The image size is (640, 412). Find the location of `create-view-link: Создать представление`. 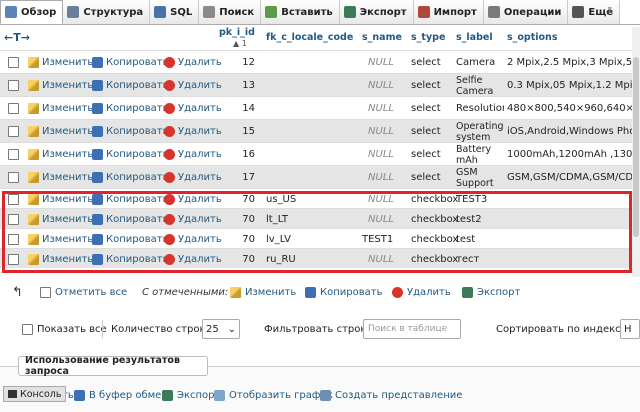

create-view-link: Создать представление is located at coordinates (391, 395).